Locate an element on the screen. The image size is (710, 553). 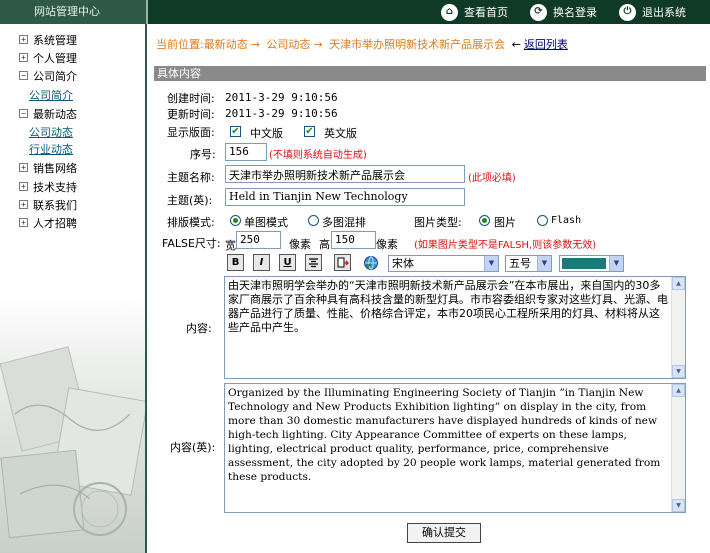
sidebar-item-label: 最新动态 is located at coordinates (55, 114).